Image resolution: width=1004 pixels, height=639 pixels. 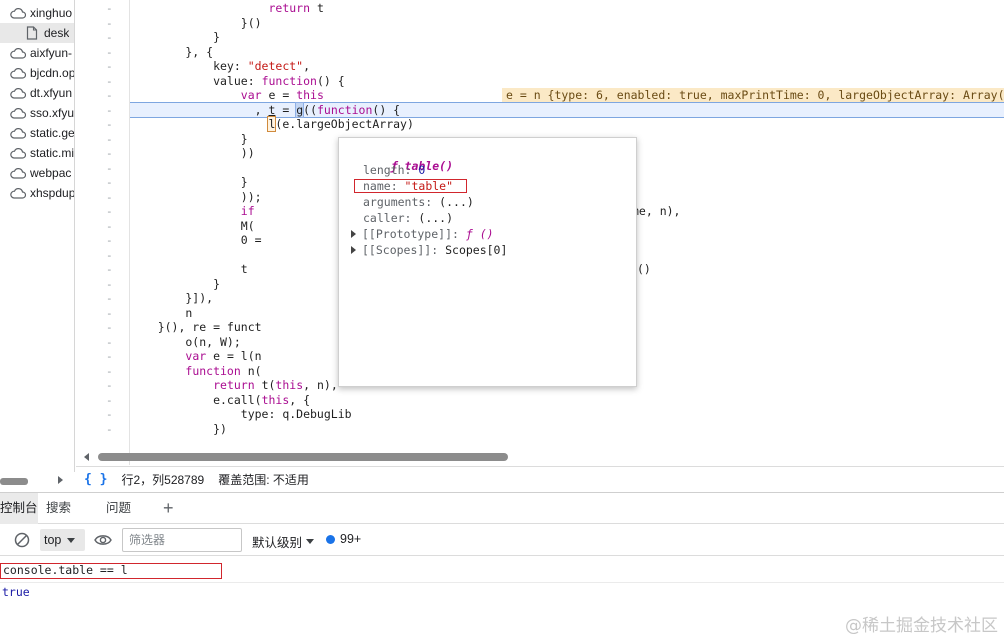 I want to click on sidebar-scrollbar, so click(x=14, y=481).